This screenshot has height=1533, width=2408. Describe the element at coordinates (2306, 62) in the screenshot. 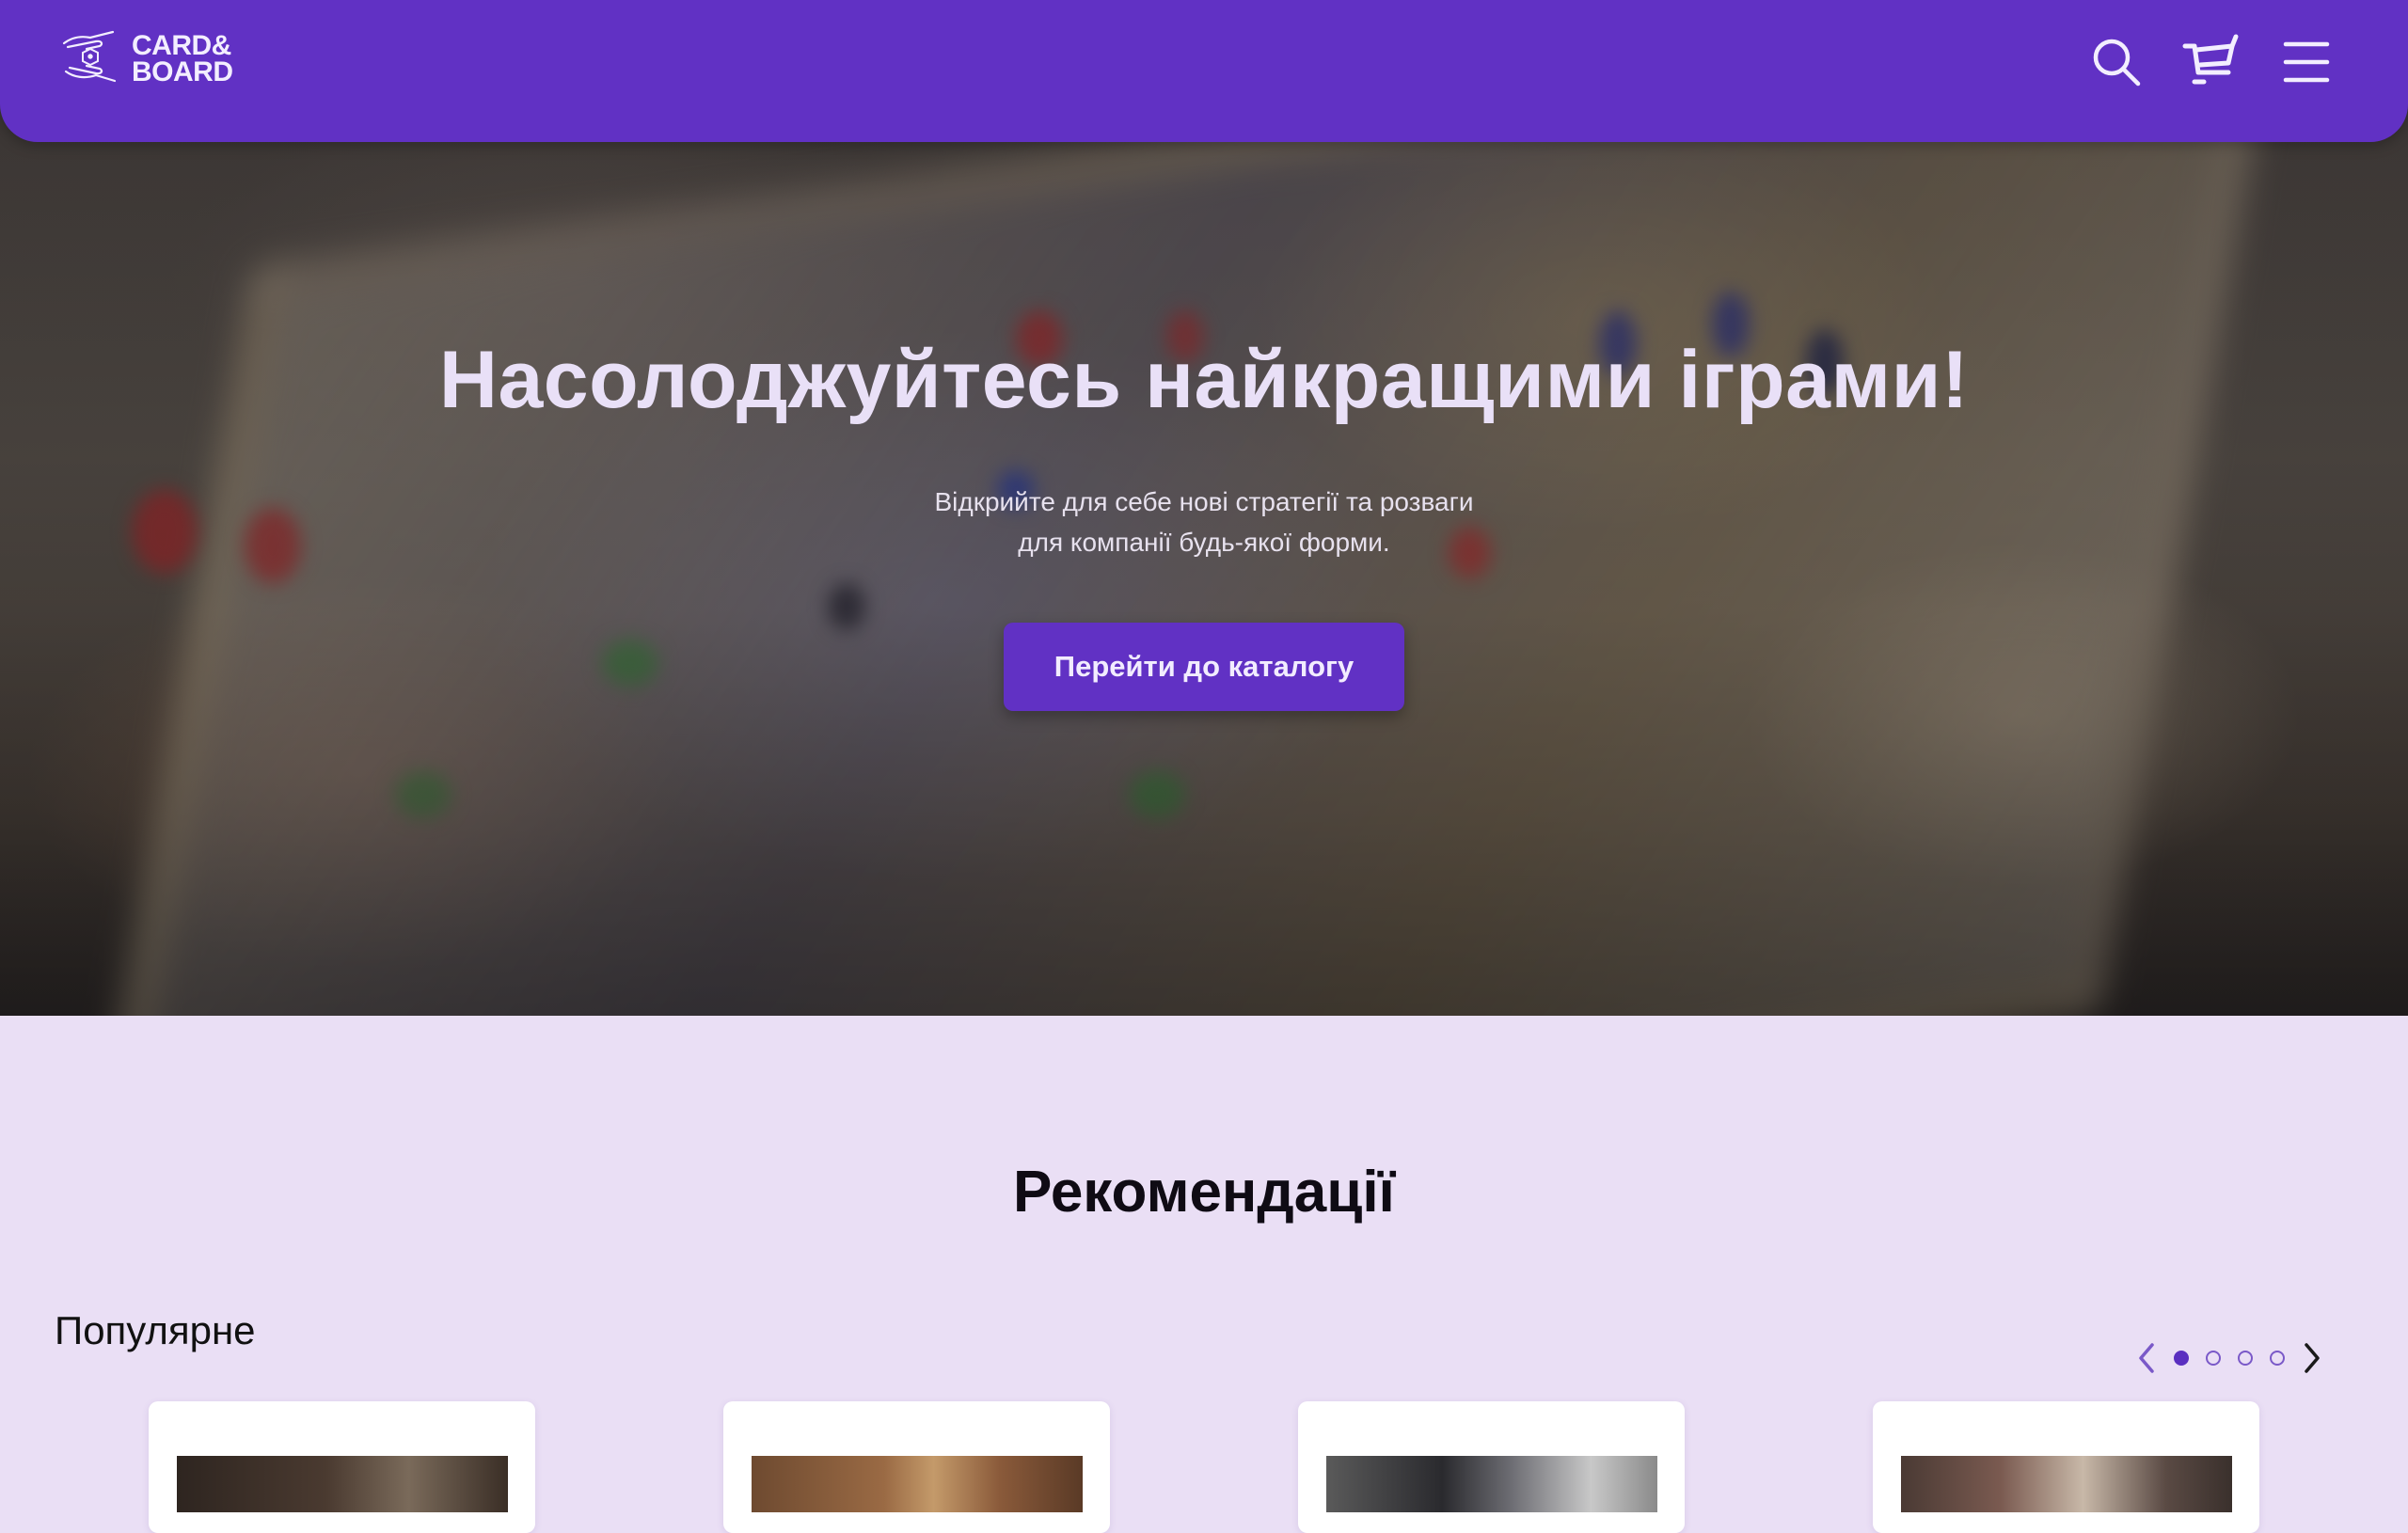

I see `menu-icon` at that location.